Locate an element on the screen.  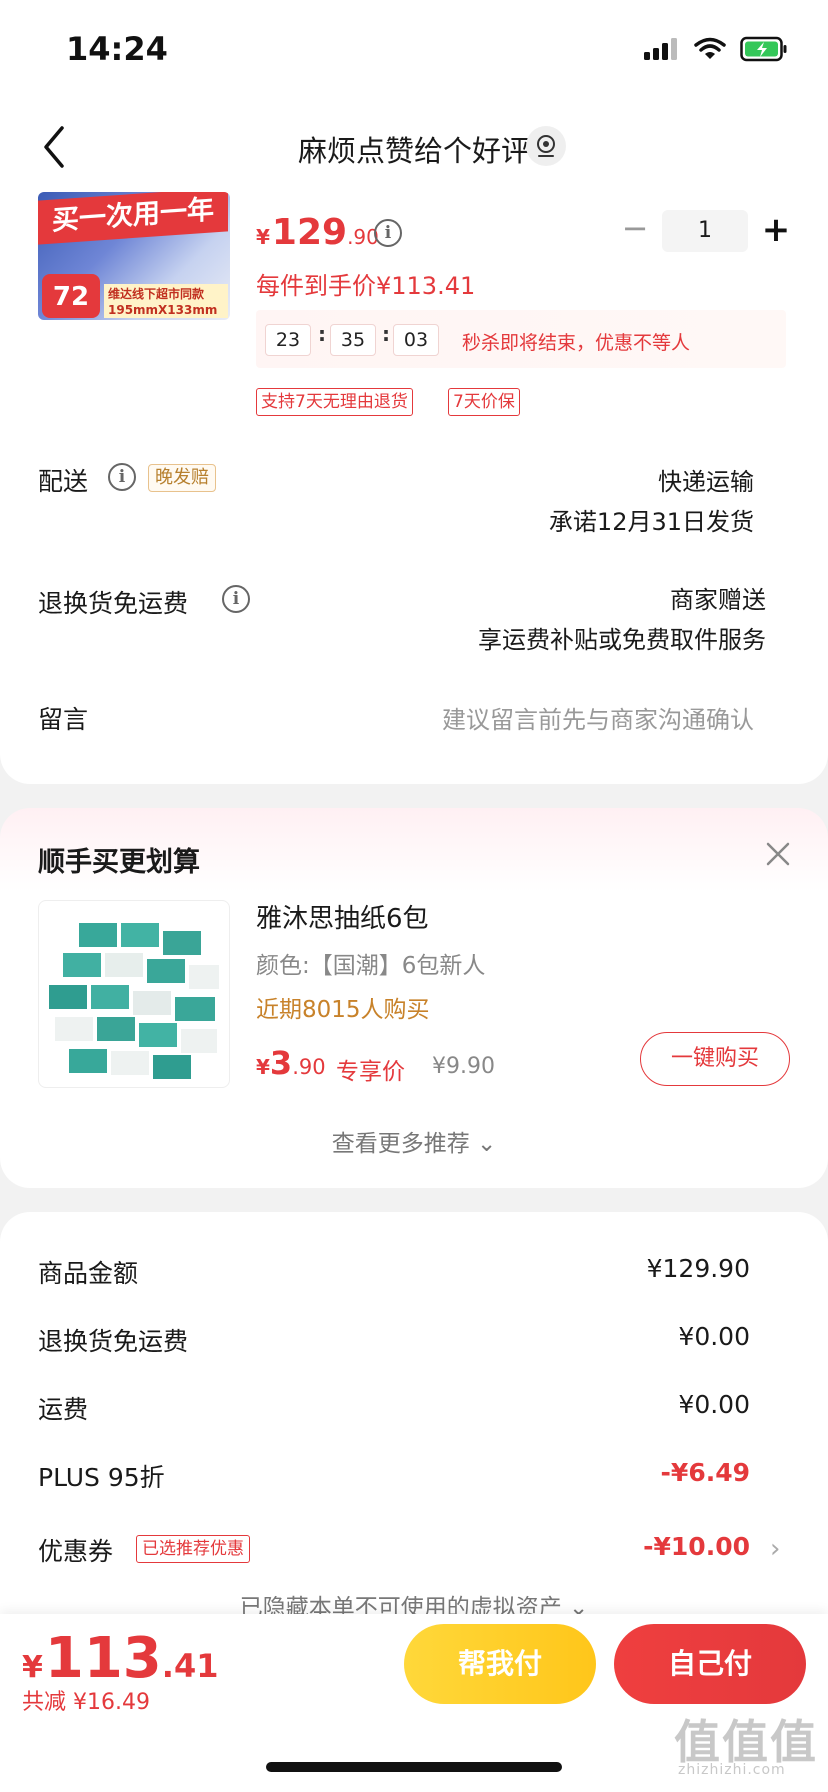
status-icons is located at coordinates (716, 49).